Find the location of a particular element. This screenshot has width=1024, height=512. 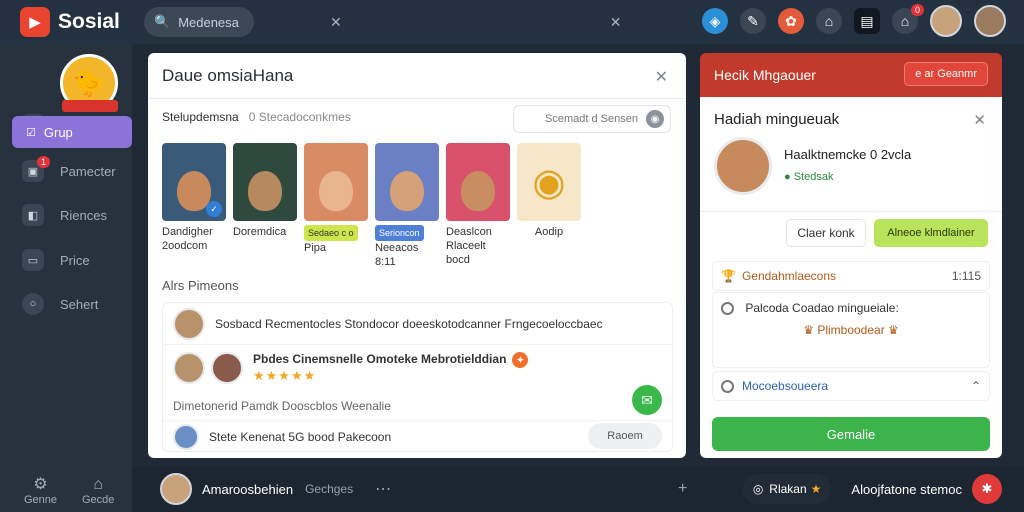

sidebar-item-pamecter: ▣ 1 Pamecter is located at coordinates (69, 169).